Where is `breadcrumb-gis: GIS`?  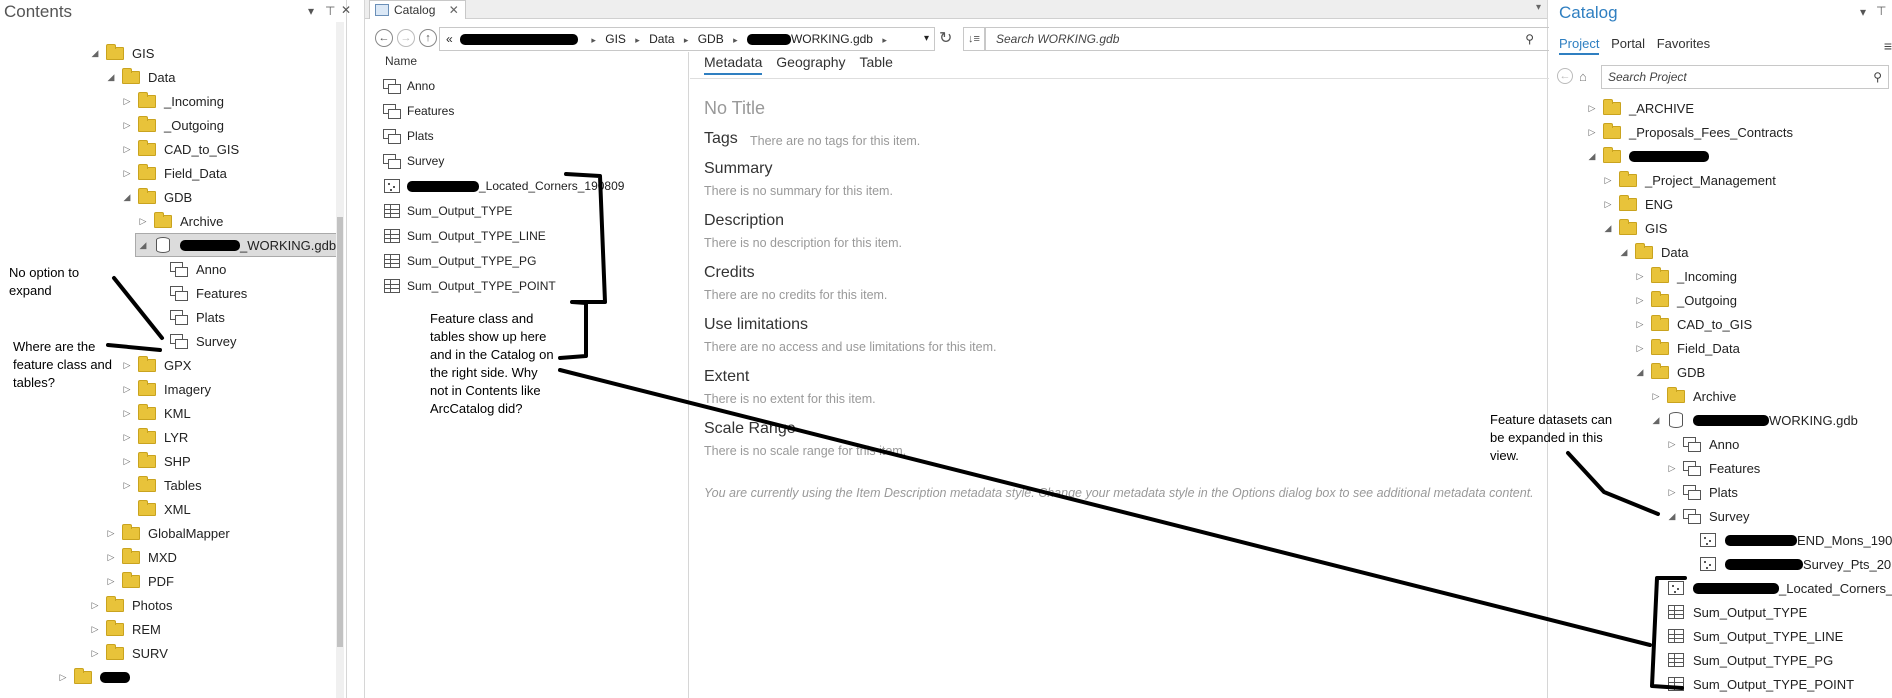 breadcrumb-gis: GIS is located at coordinates (615, 39).